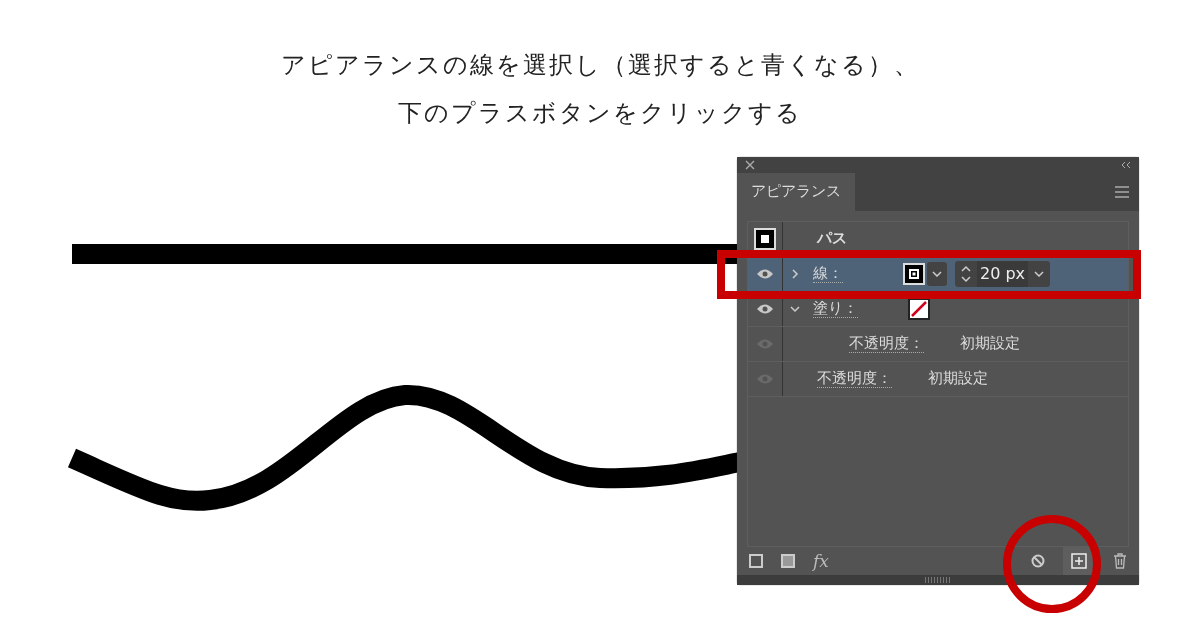 The height and width of the screenshot is (630, 1200). I want to click on resize-grip-icon, so click(938, 580).